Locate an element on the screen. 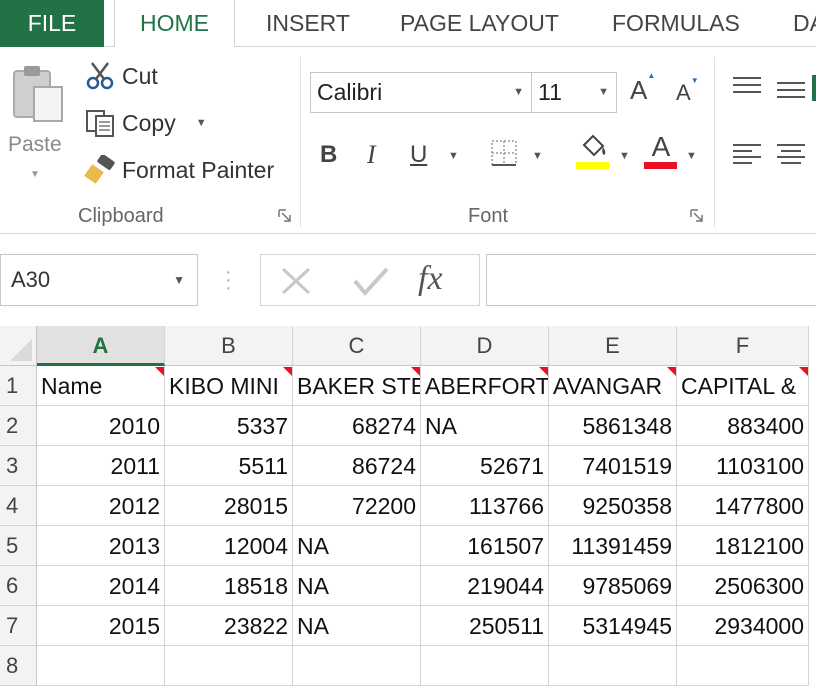  column-header-c: C is located at coordinates (357, 346).